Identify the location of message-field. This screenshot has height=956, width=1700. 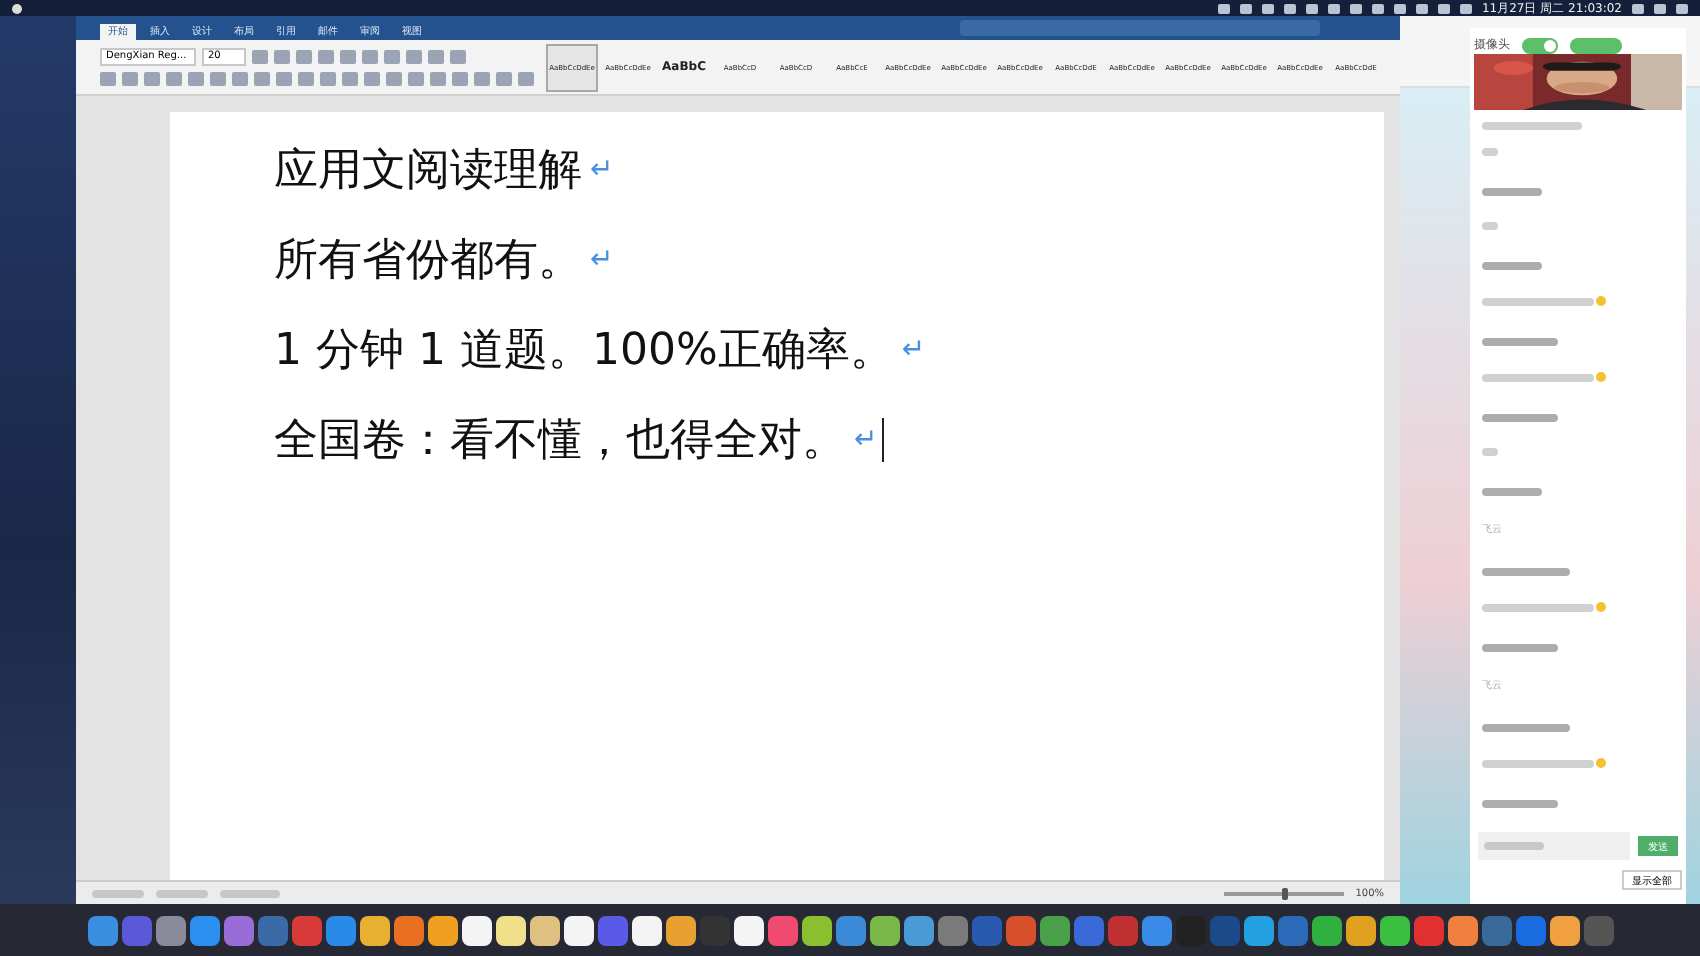
(1554, 846).